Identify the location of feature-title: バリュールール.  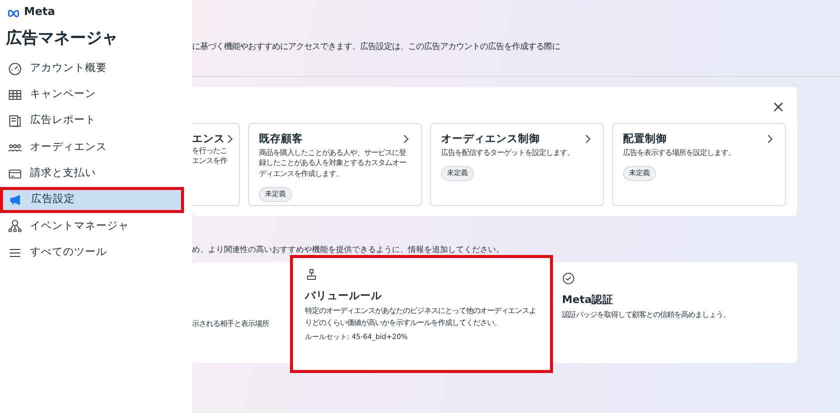
(344, 296).